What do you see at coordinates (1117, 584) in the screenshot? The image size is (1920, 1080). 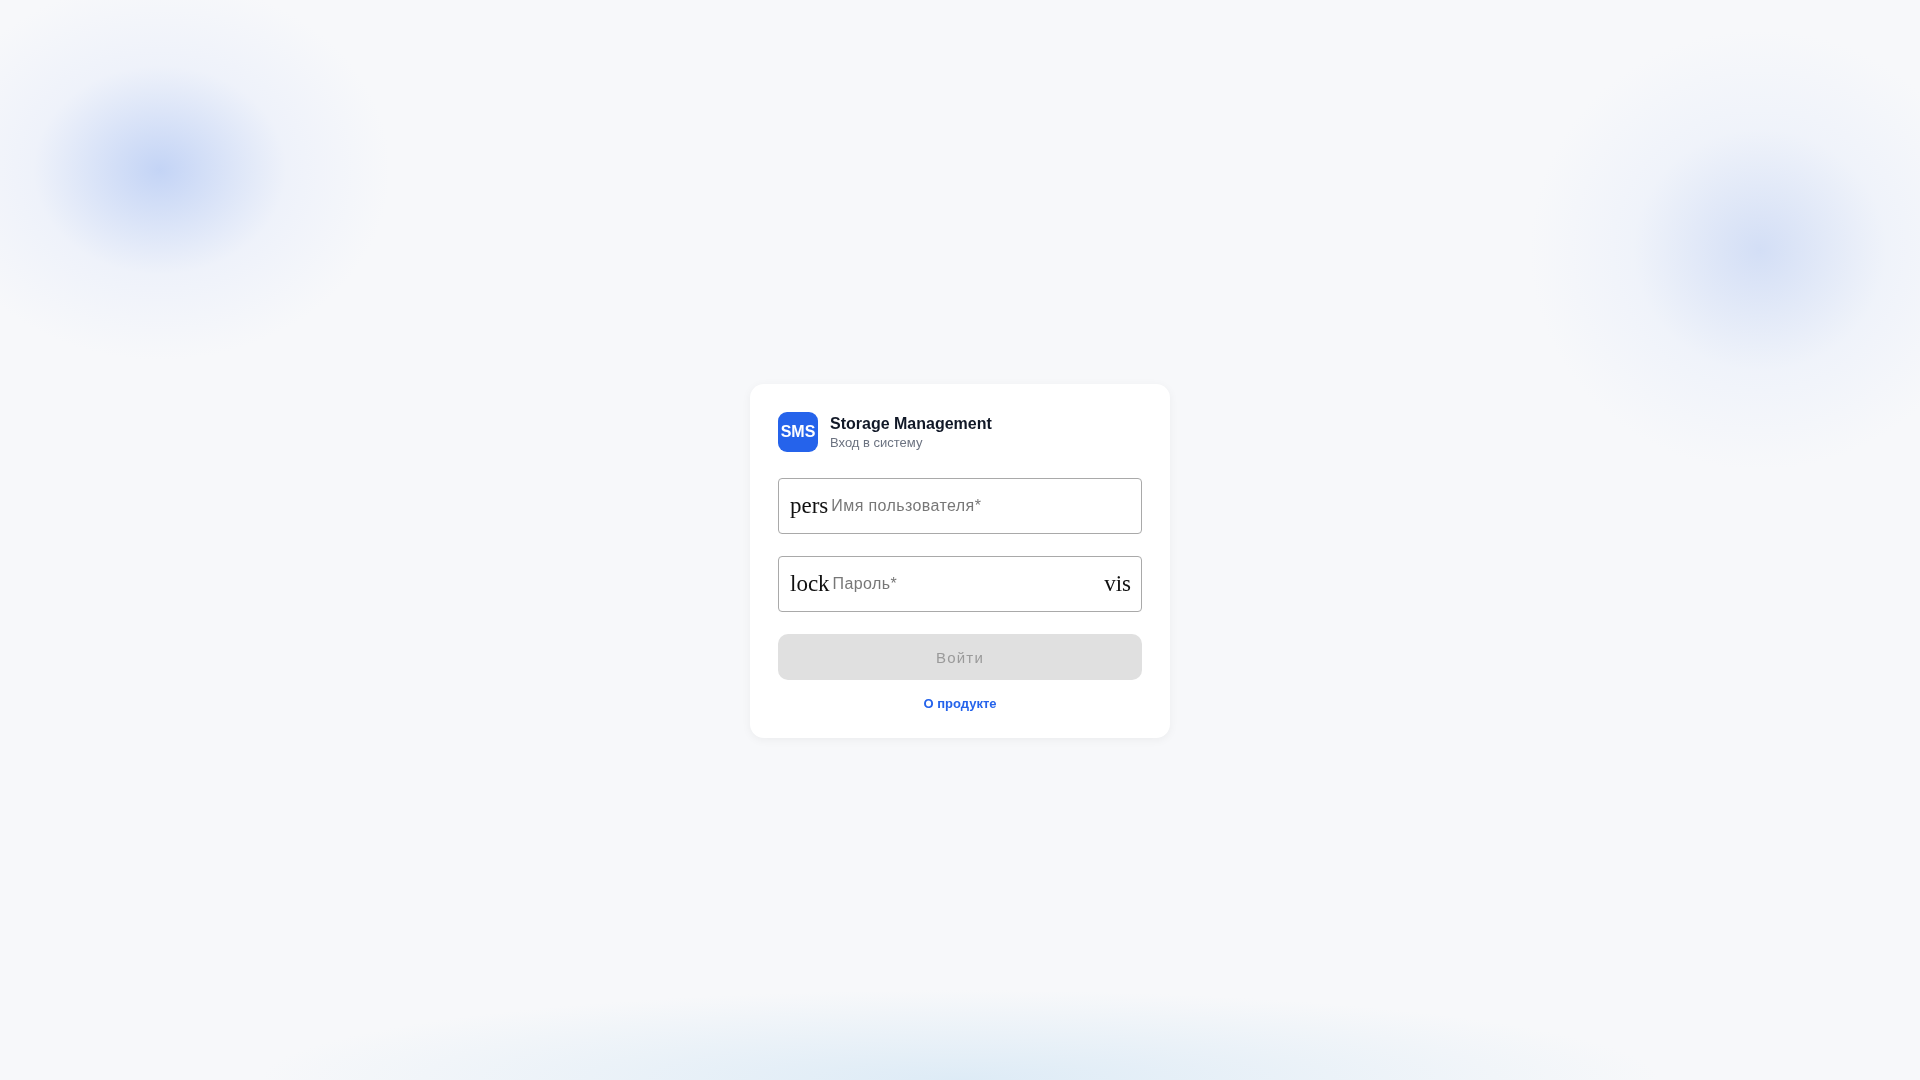 I see `visibility-toggle: vis` at bounding box center [1117, 584].